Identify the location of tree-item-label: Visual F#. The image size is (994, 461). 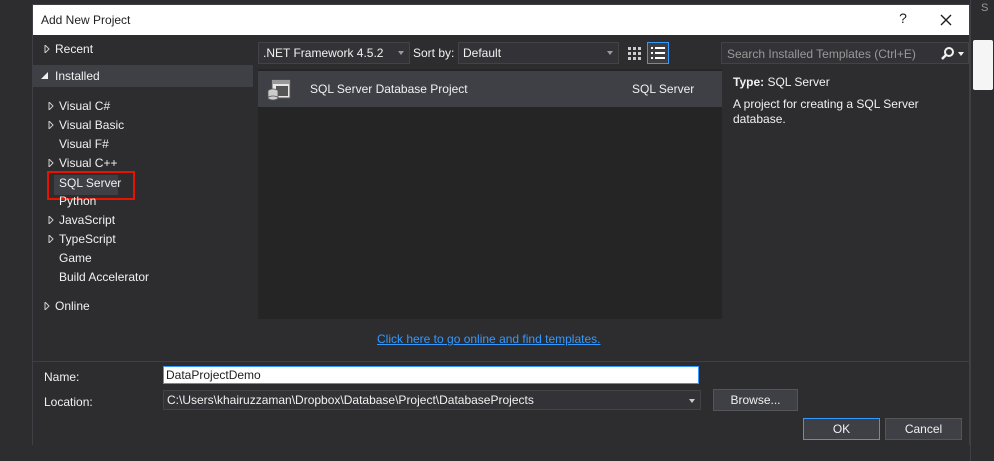
(84, 144).